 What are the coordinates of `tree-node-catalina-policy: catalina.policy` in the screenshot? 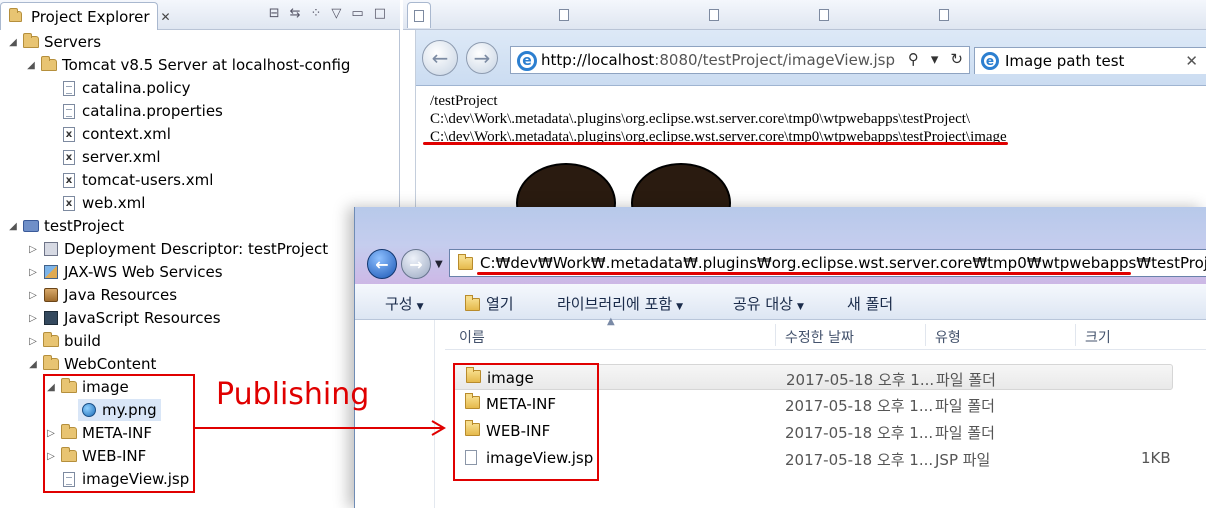 It's located at (124, 88).